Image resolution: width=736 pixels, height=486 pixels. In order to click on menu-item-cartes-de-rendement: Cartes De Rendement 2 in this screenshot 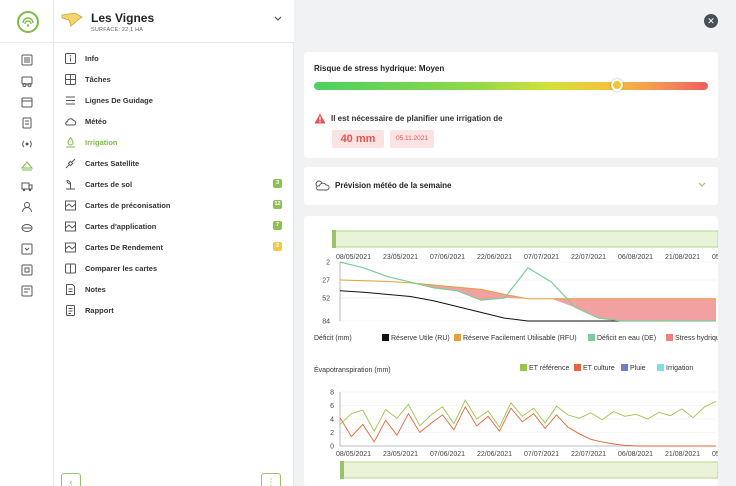, I will do `click(174, 248)`.